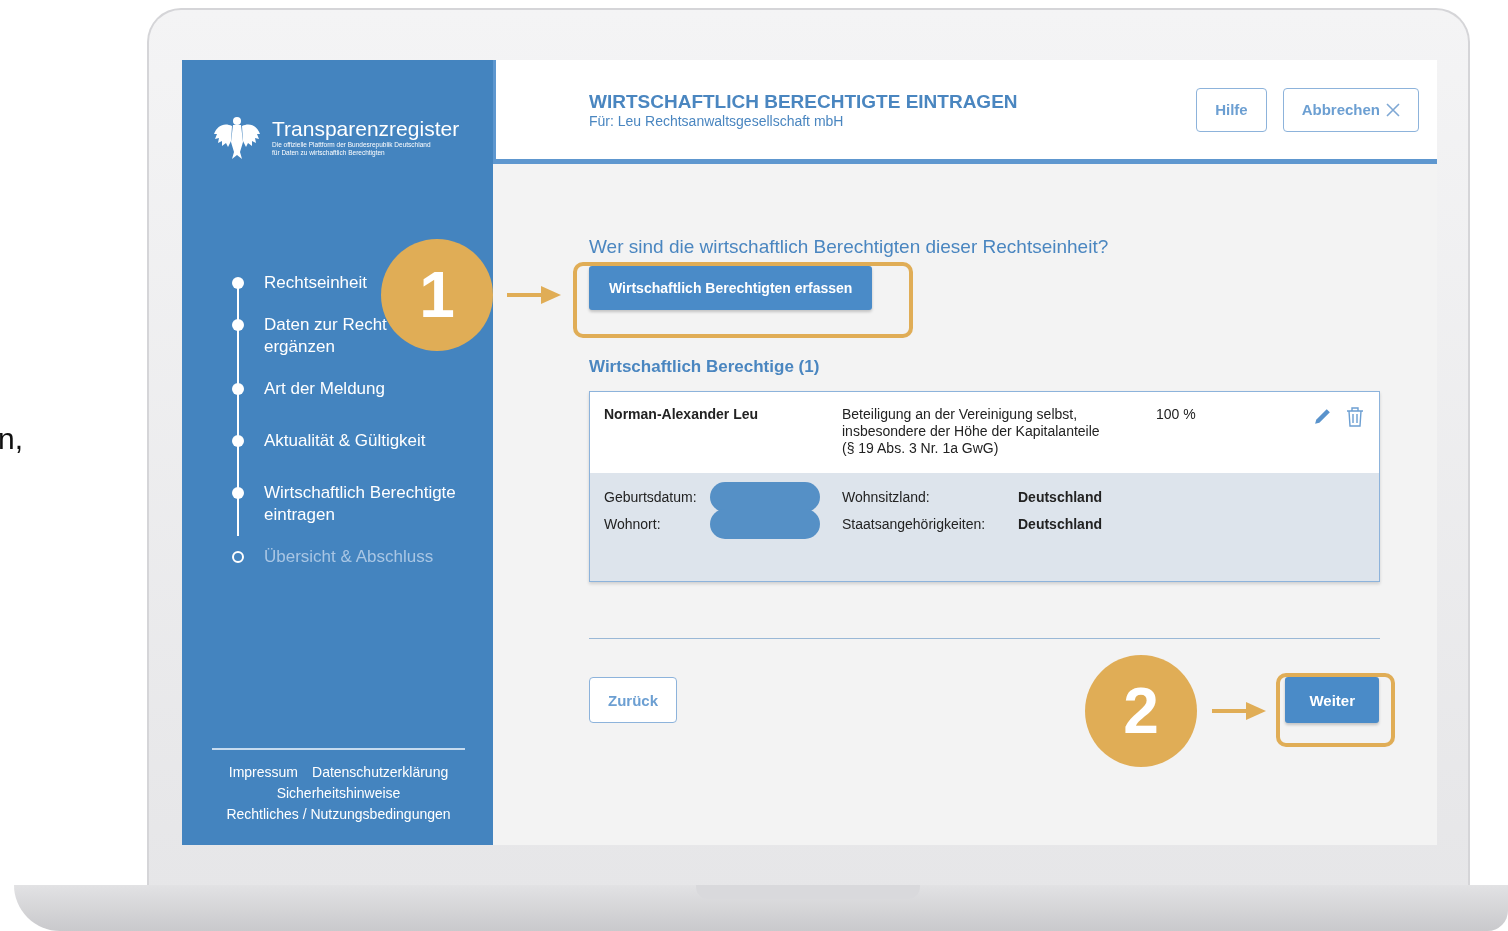  What do you see at coordinates (914, 523) in the screenshot?
I see `detail-label: Staatsangehörigkeiten:` at bounding box center [914, 523].